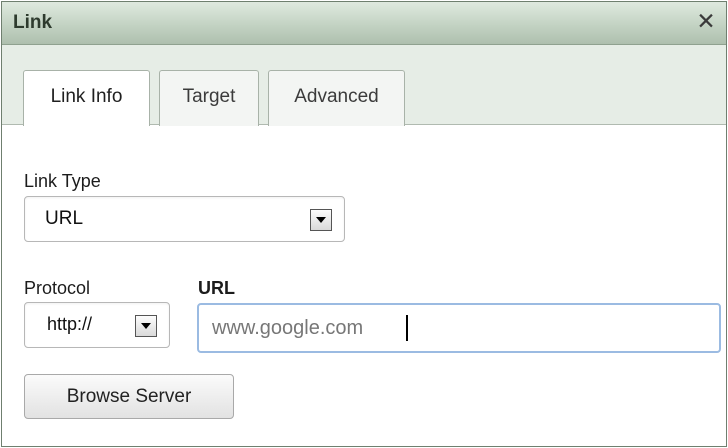 Image resolution: width=728 pixels, height=448 pixels. What do you see at coordinates (706, 21) in the screenshot?
I see `close-icon: ✕` at bounding box center [706, 21].